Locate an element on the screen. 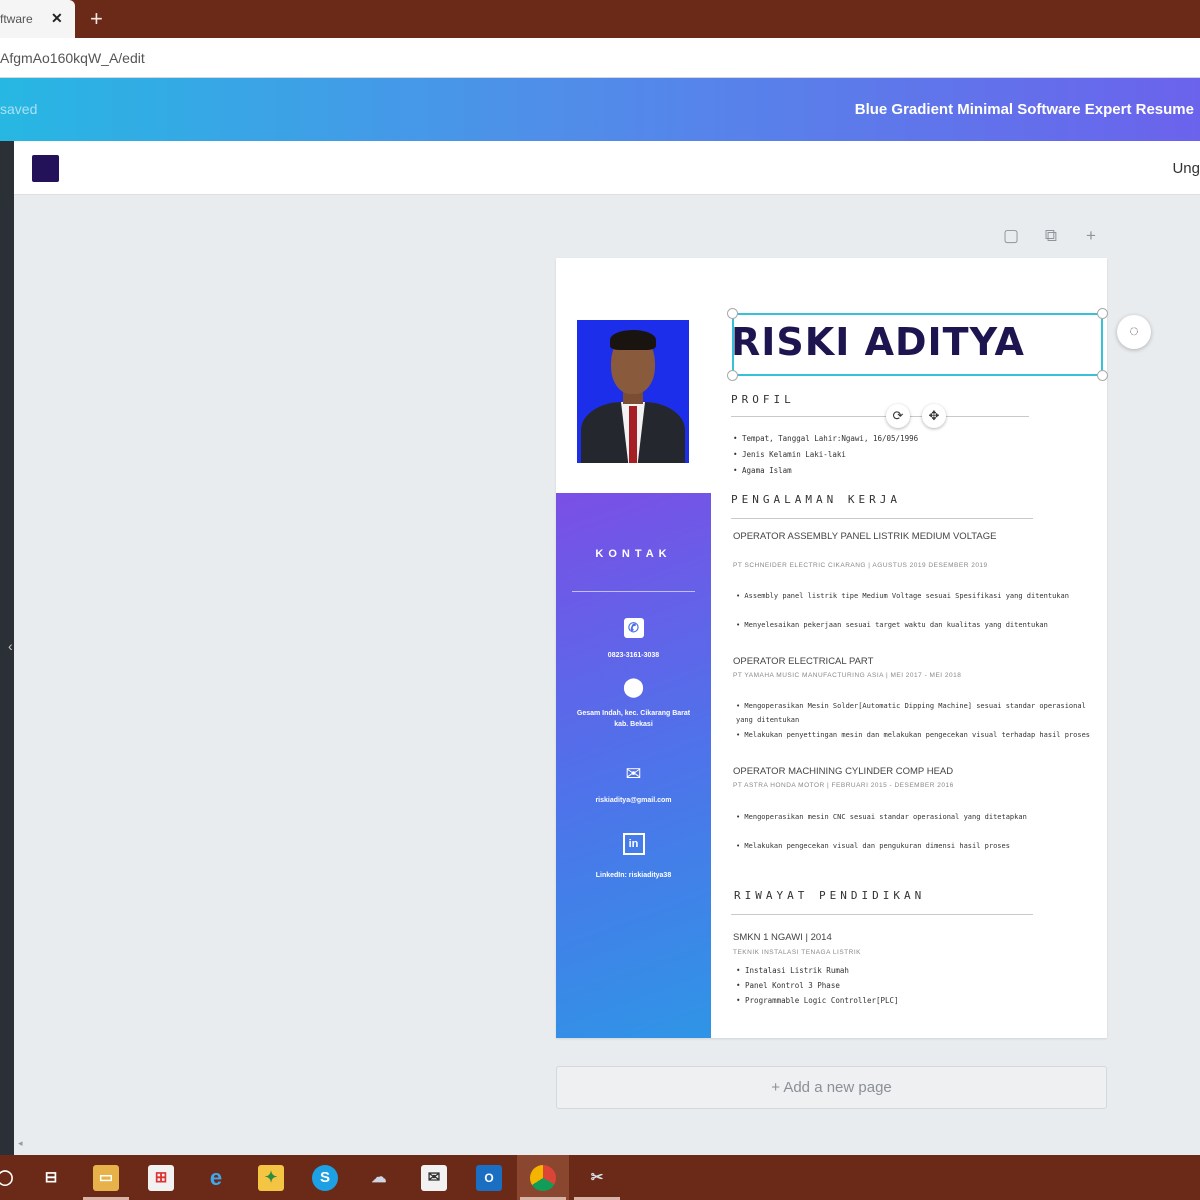 This screenshot has width=1200, height=1200. job-title: OPERATOR MACHINING CYLINDER COMP HEAD is located at coordinates (843, 771).